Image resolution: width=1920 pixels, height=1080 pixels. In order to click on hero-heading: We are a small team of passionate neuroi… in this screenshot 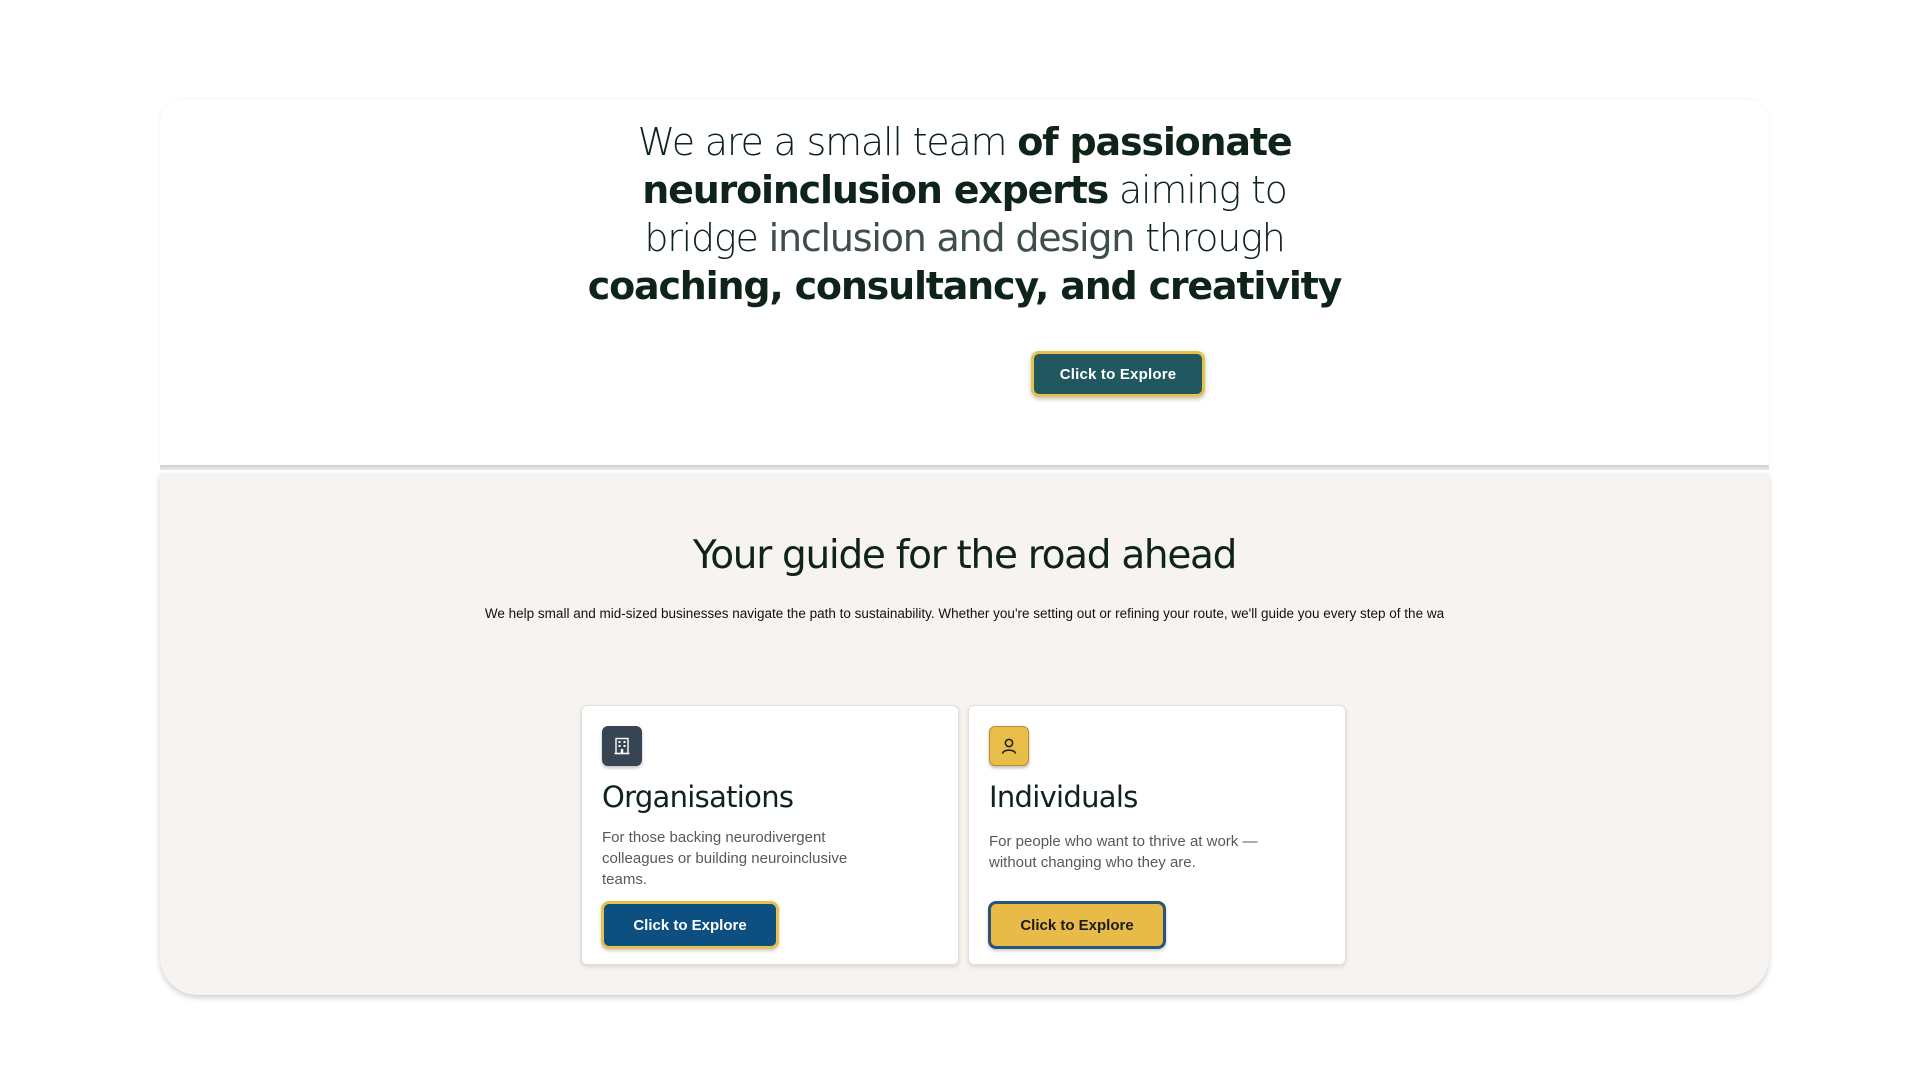, I will do `click(965, 214)`.